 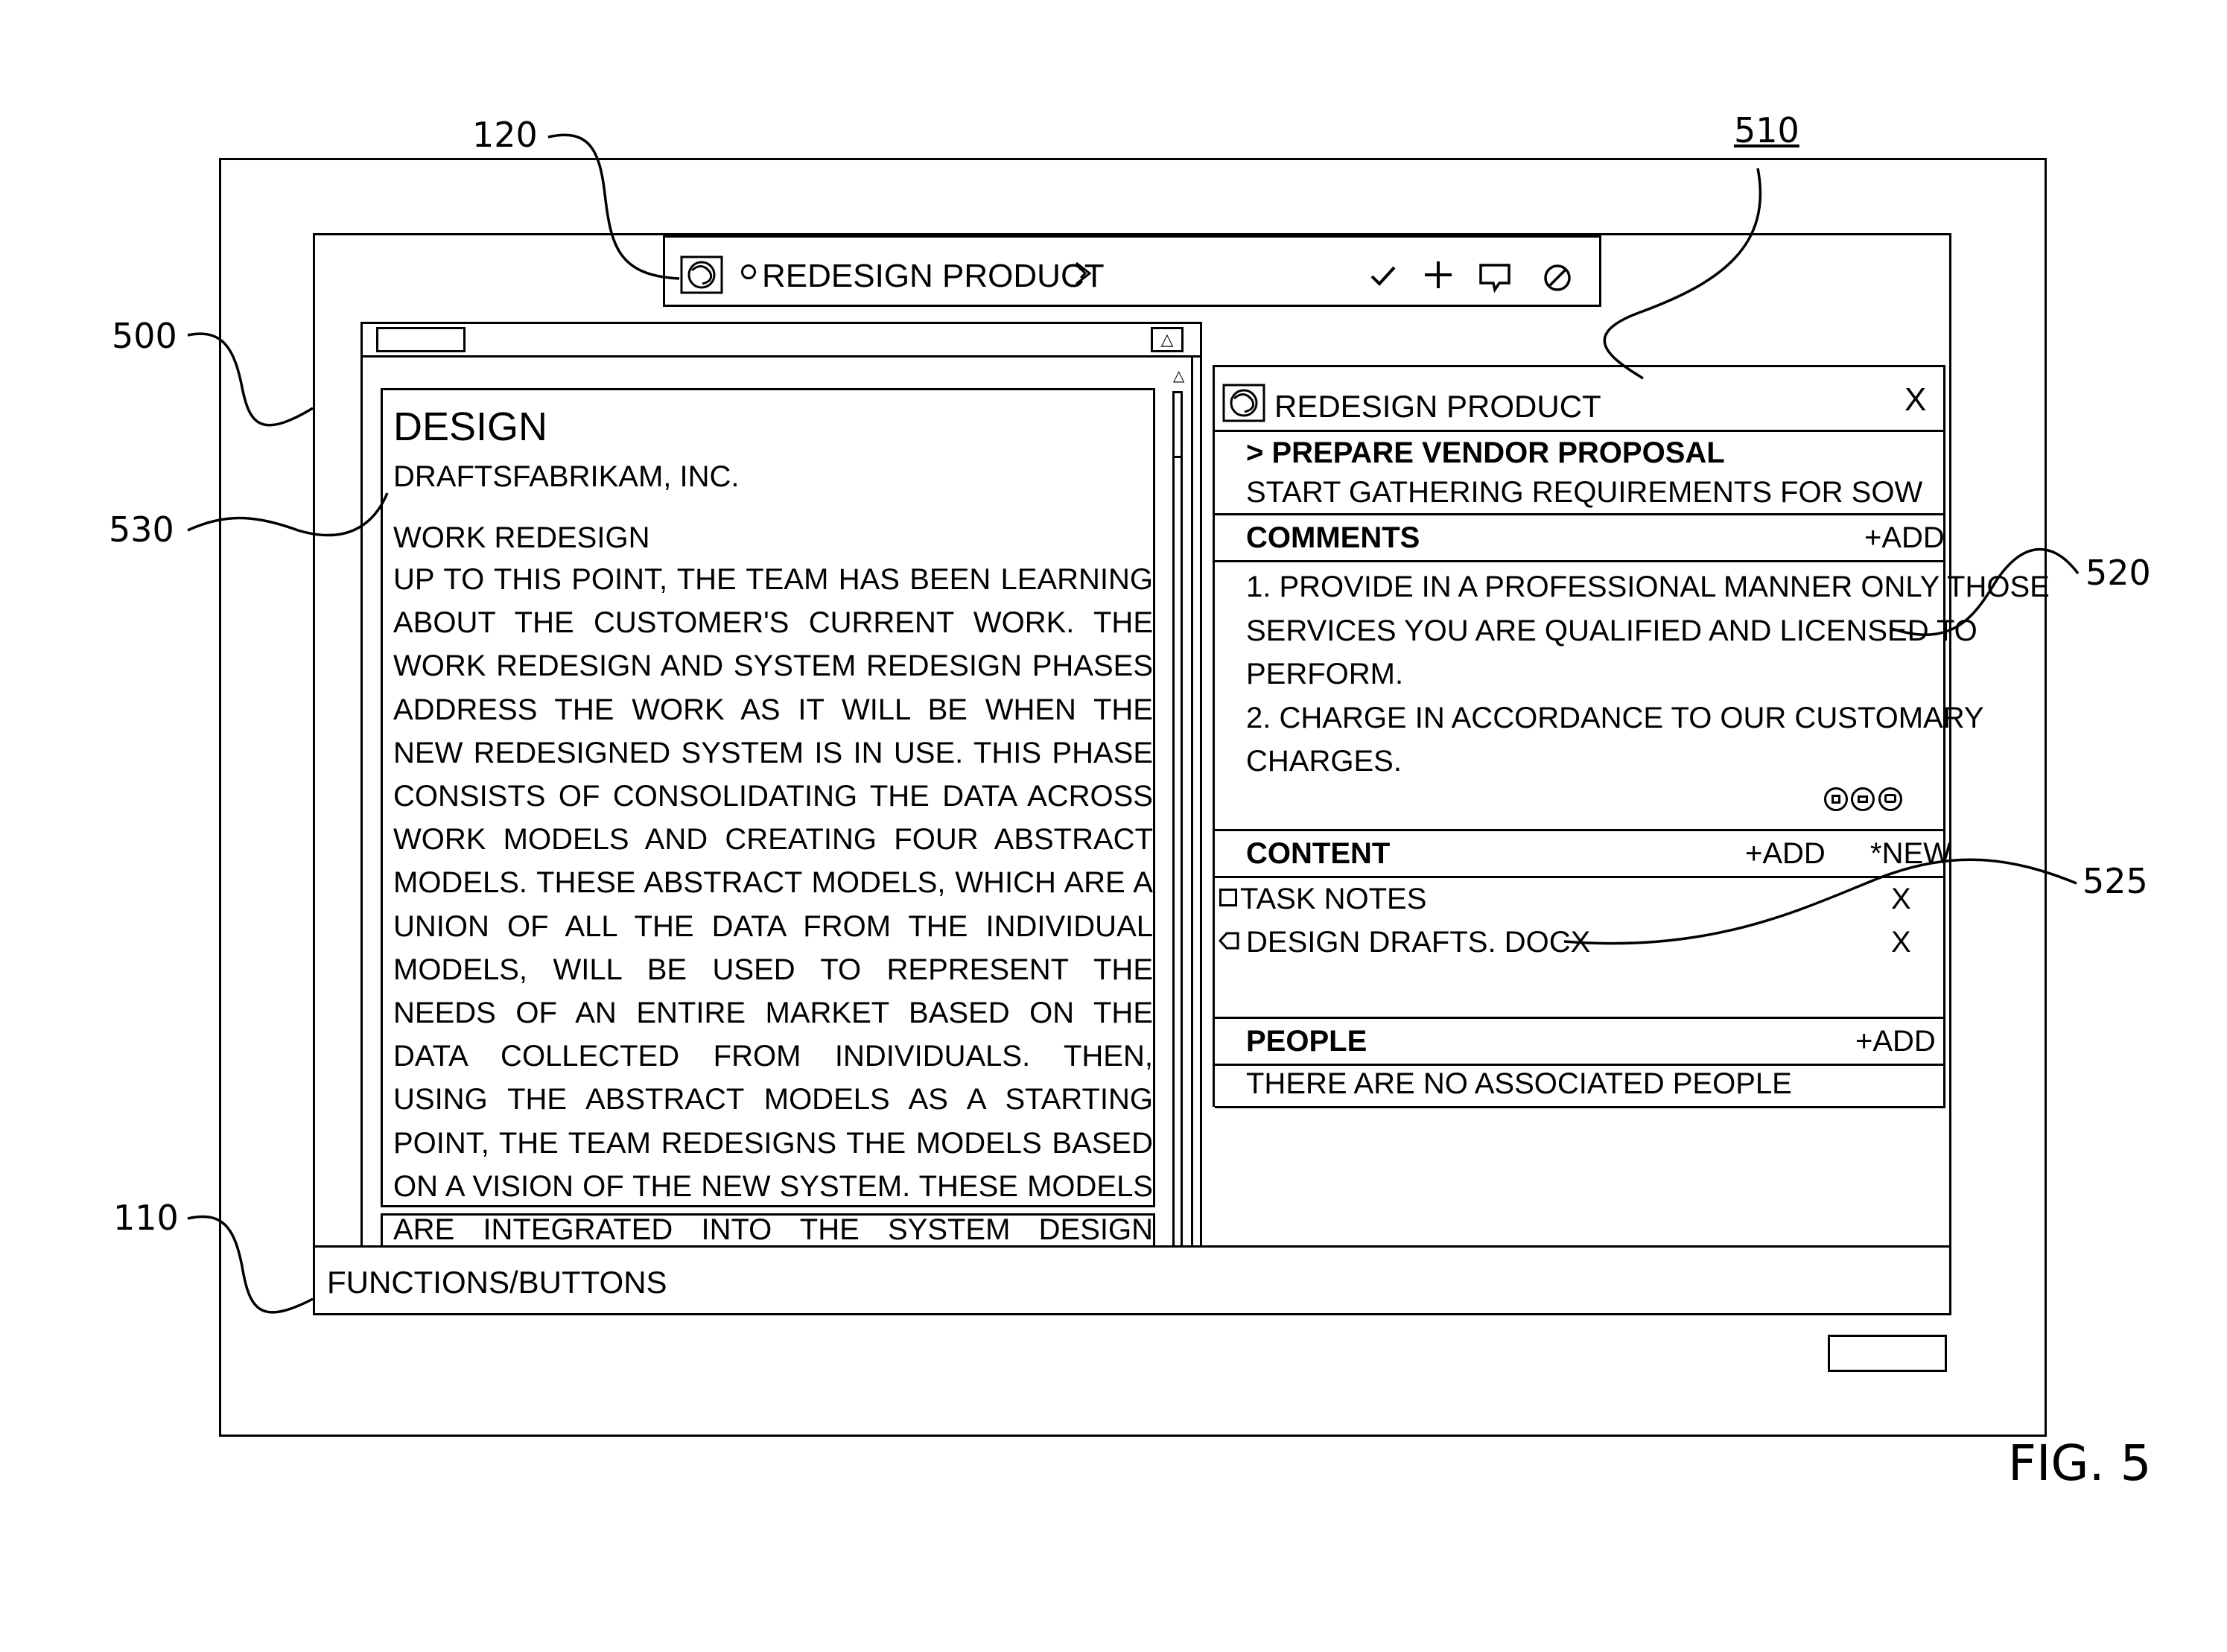 What do you see at coordinates (1494, 279) in the screenshot?
I see `comment-icon` at bounding box center [1494, 279].